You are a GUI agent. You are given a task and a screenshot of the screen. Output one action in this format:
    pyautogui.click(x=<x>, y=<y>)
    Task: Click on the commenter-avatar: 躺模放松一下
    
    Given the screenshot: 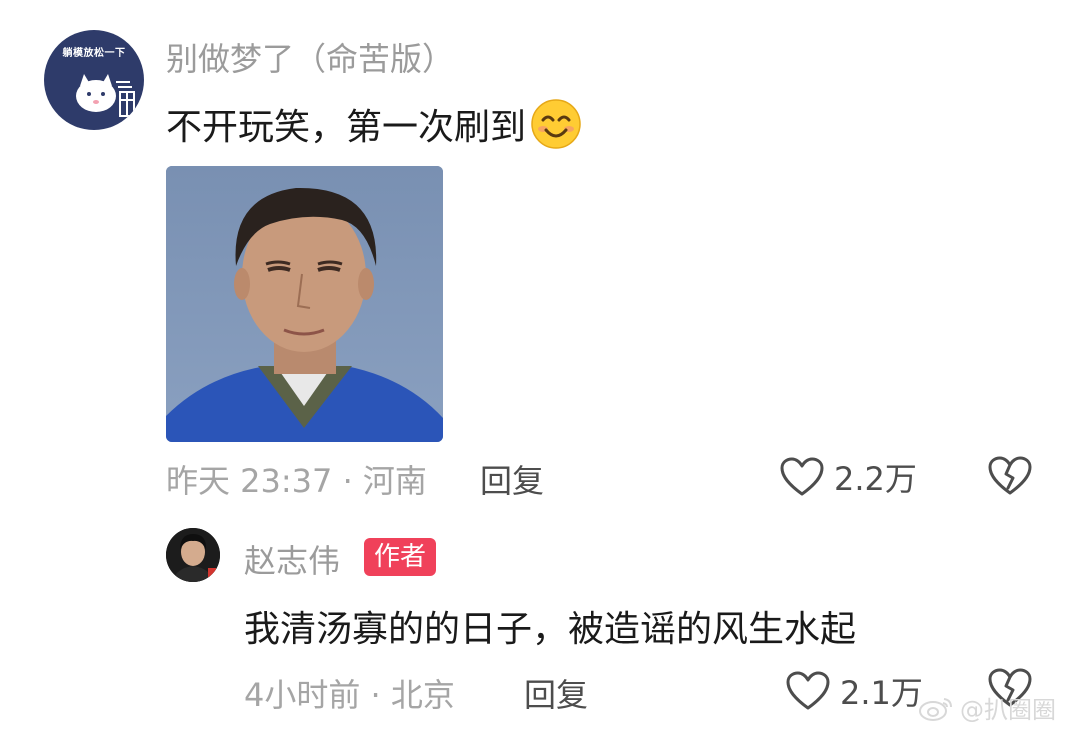 What is the action you would take?
    pyautogui.click(x=94, y=80)
    